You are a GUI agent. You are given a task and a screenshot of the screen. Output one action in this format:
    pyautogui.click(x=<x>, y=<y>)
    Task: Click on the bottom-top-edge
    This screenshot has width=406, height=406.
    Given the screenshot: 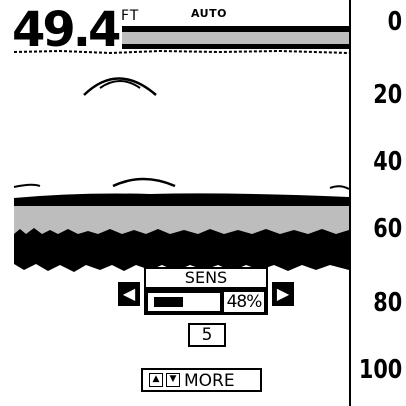 What is the action you would take?
    pyautogui.click(x=181, y=199)
    